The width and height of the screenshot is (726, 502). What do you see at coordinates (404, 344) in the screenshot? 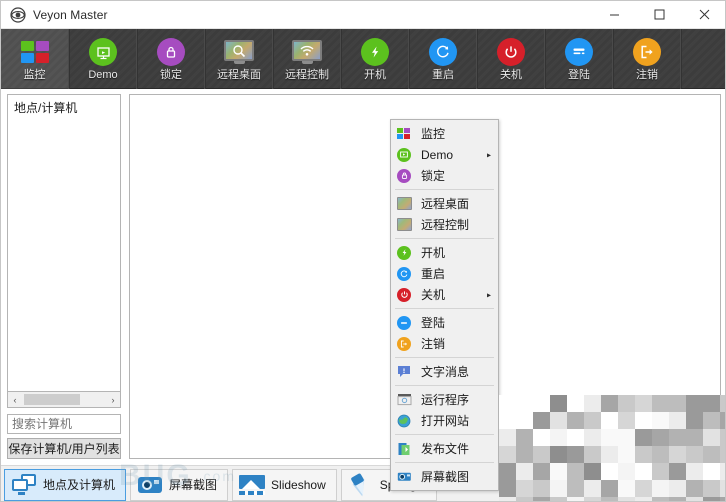
I see `logout-icon` at bounding box center [404, 344].